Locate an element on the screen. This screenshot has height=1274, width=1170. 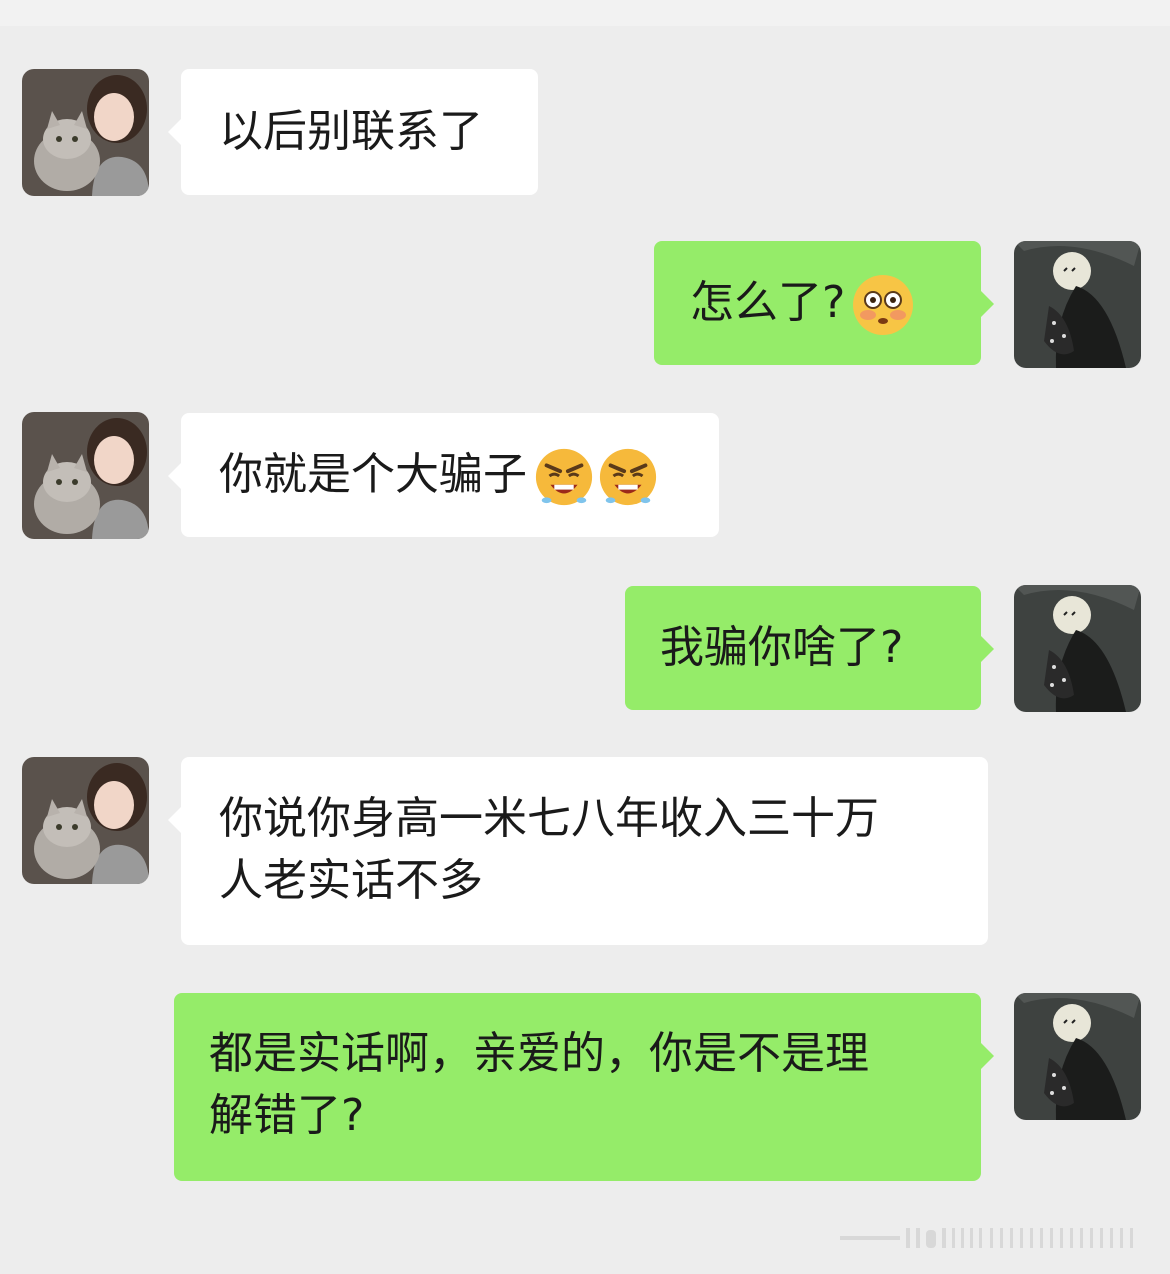
message-bubble: 你就是个大骗子 is located at coordinates (443, 475).